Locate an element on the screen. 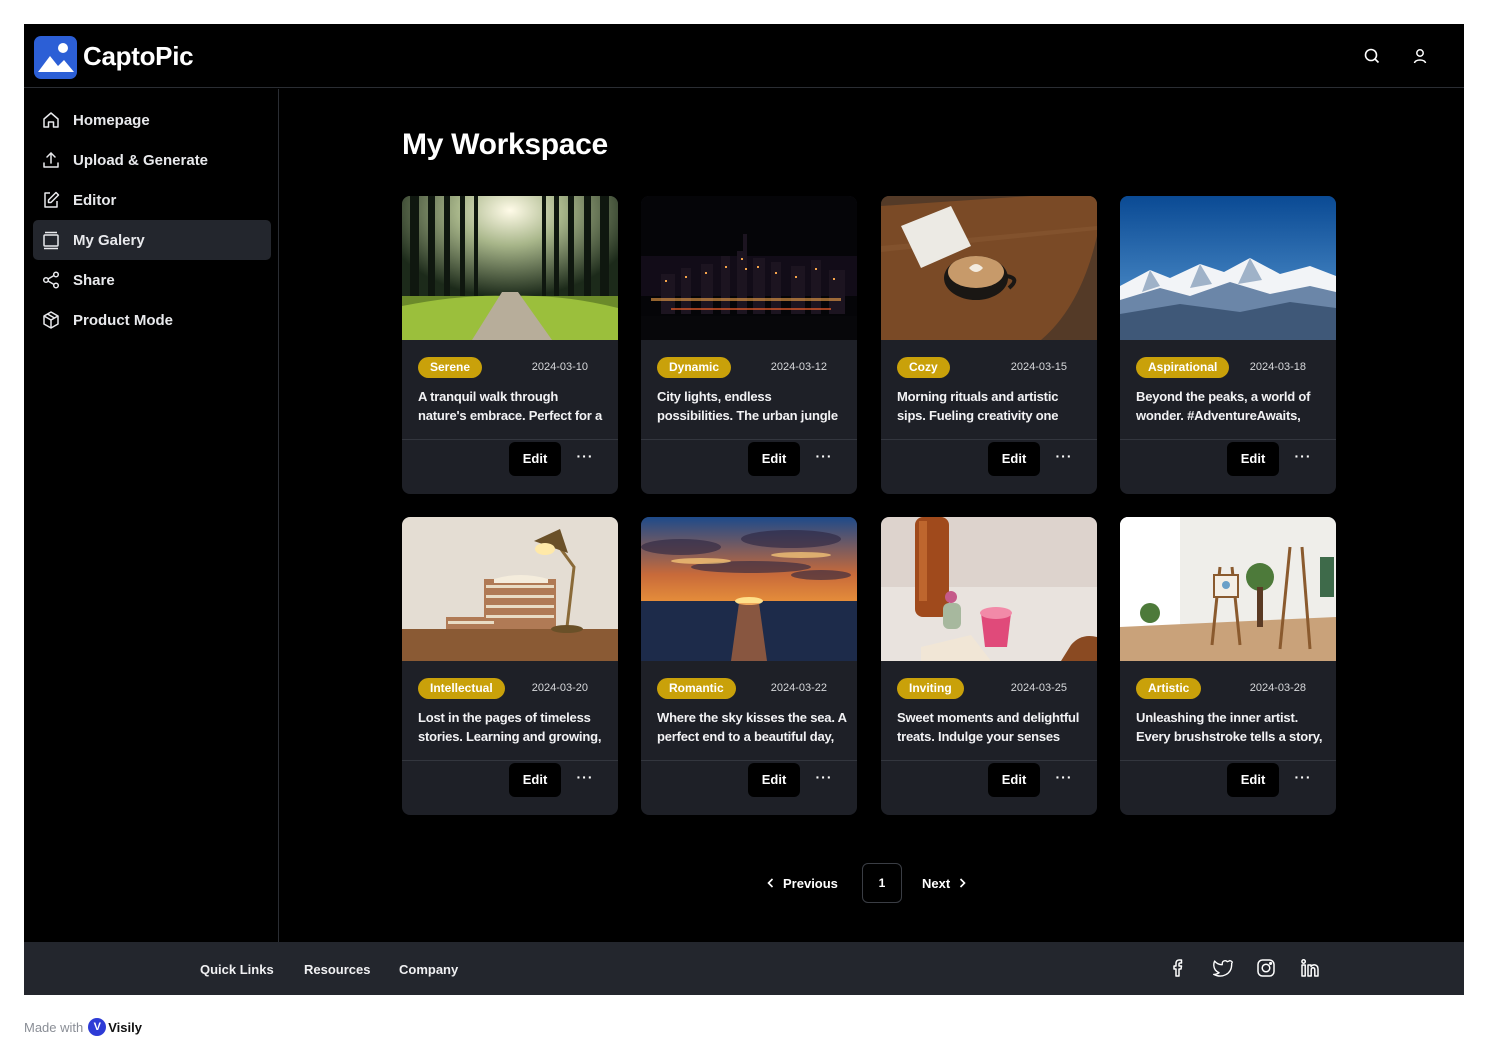 Image resolution: width=1488 pixels, height=1059 pixels. user-icon is located at coordinates (1420, 56).